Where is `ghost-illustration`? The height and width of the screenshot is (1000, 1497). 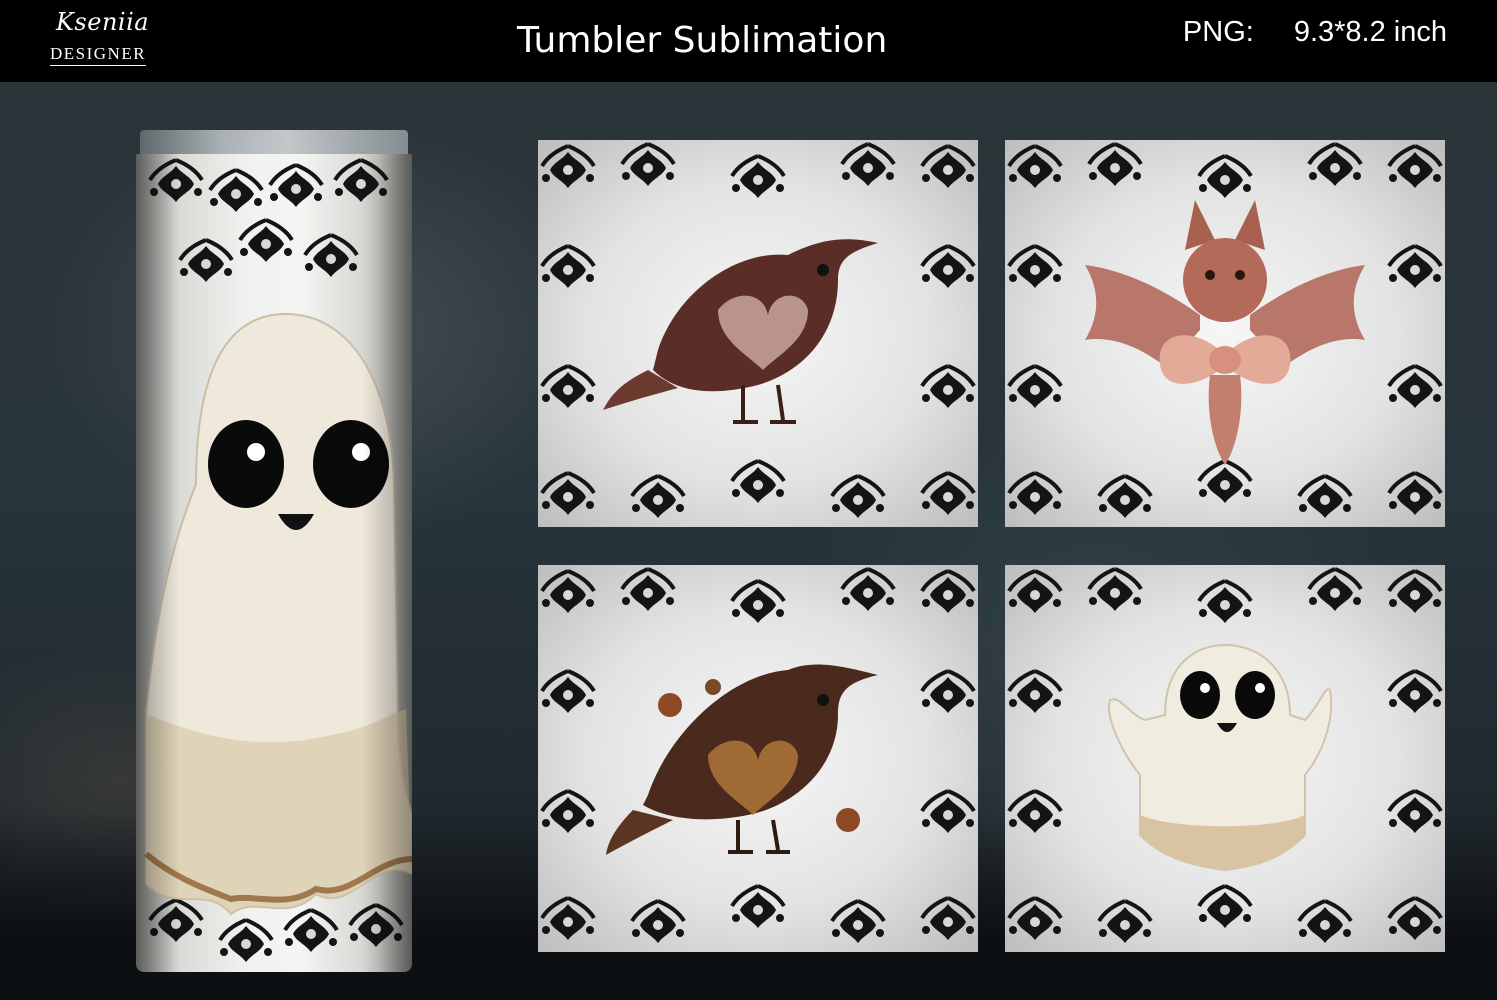
ghost-illustration is located at coordinates (1225, 756).